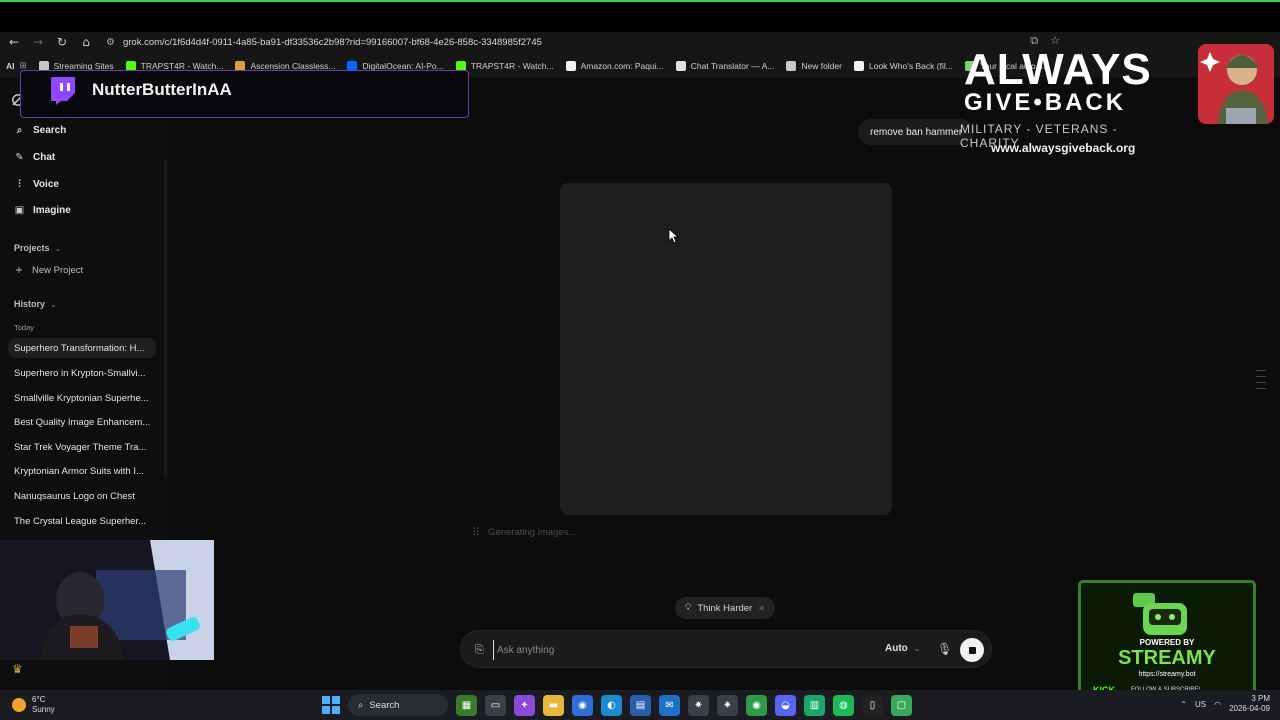 Image resolution: width=1280 pixels, height=720 pixels. Describe the element at coordinates (843, 705) in the screenshot. I see `spotify-icon: ◍` at that location.